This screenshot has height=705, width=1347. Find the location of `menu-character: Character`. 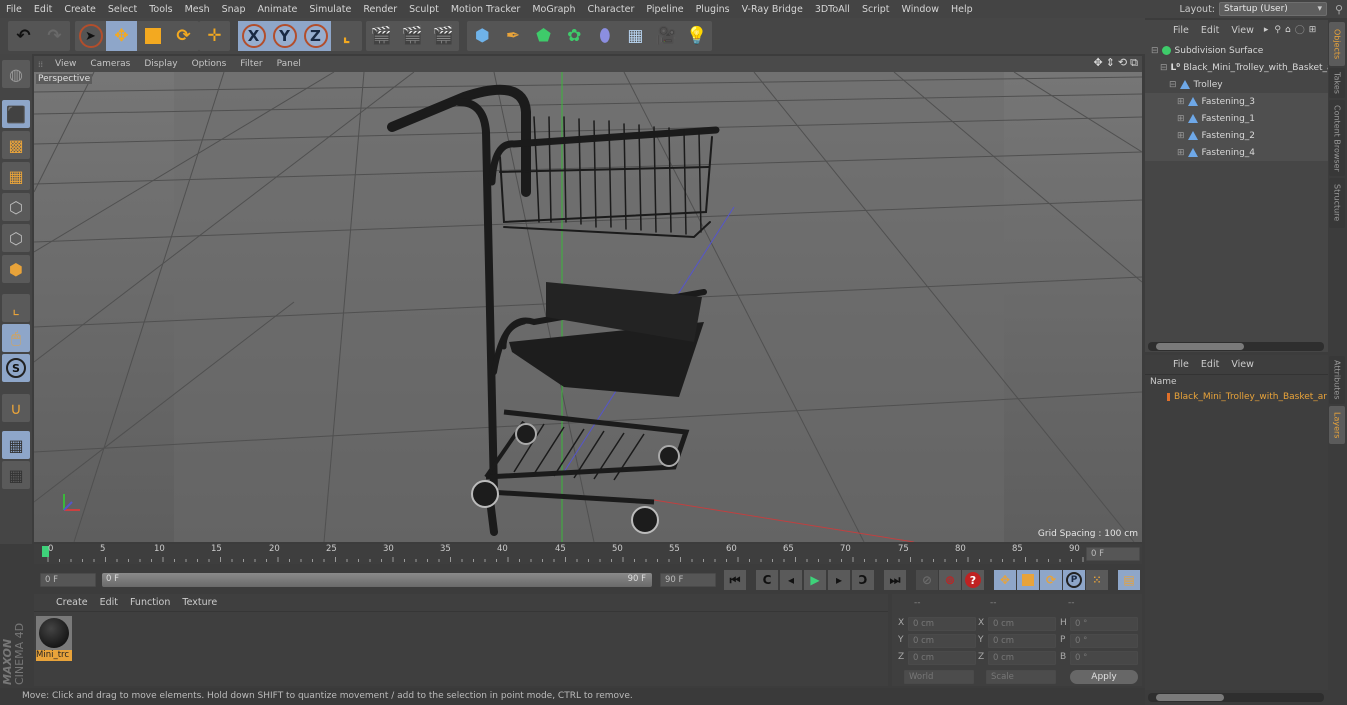

menu-character: Character is located at coordinates (610, 9).